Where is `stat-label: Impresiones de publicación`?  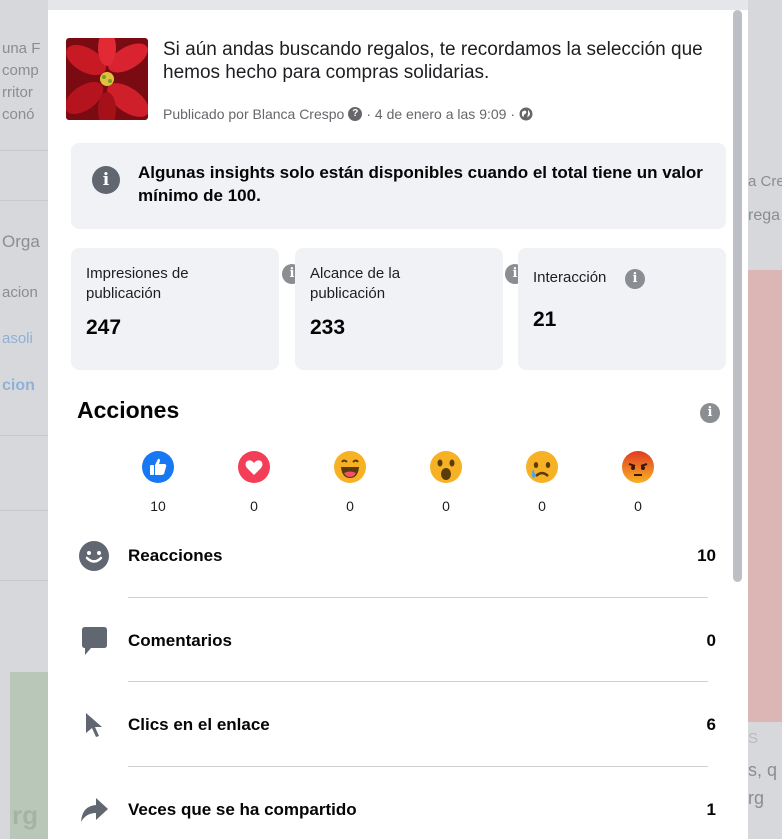
stat-label: Impresiones de publicación is located at coordinates (137, 283).